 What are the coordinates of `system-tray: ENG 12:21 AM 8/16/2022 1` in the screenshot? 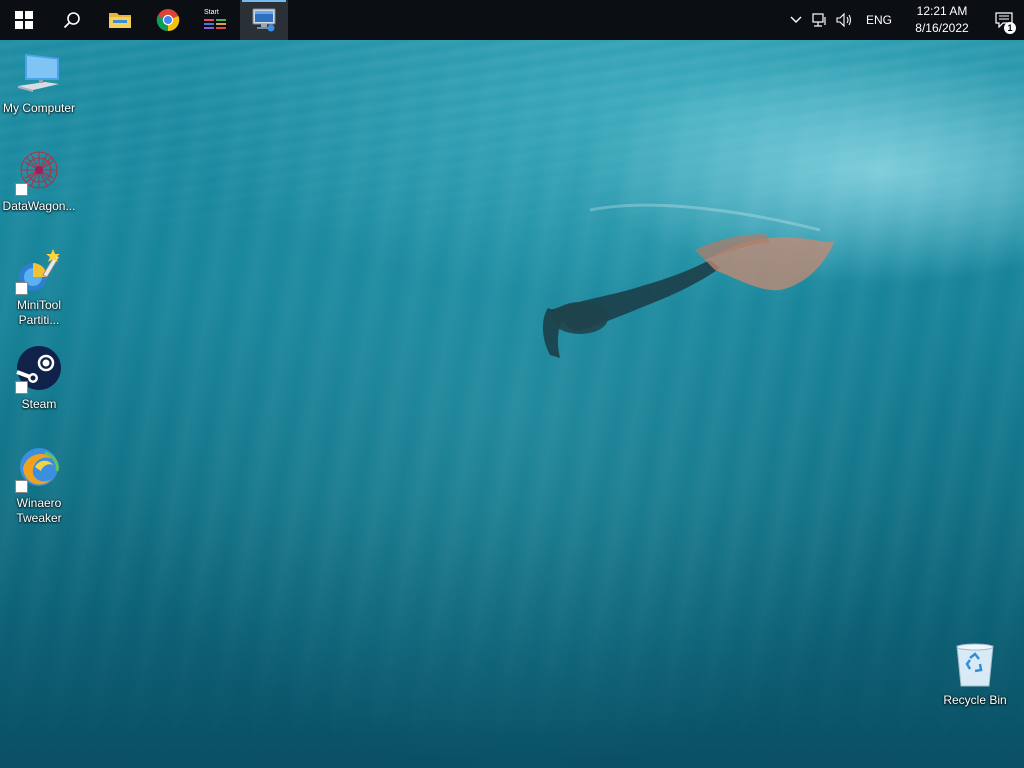 It's located at (904, 20).